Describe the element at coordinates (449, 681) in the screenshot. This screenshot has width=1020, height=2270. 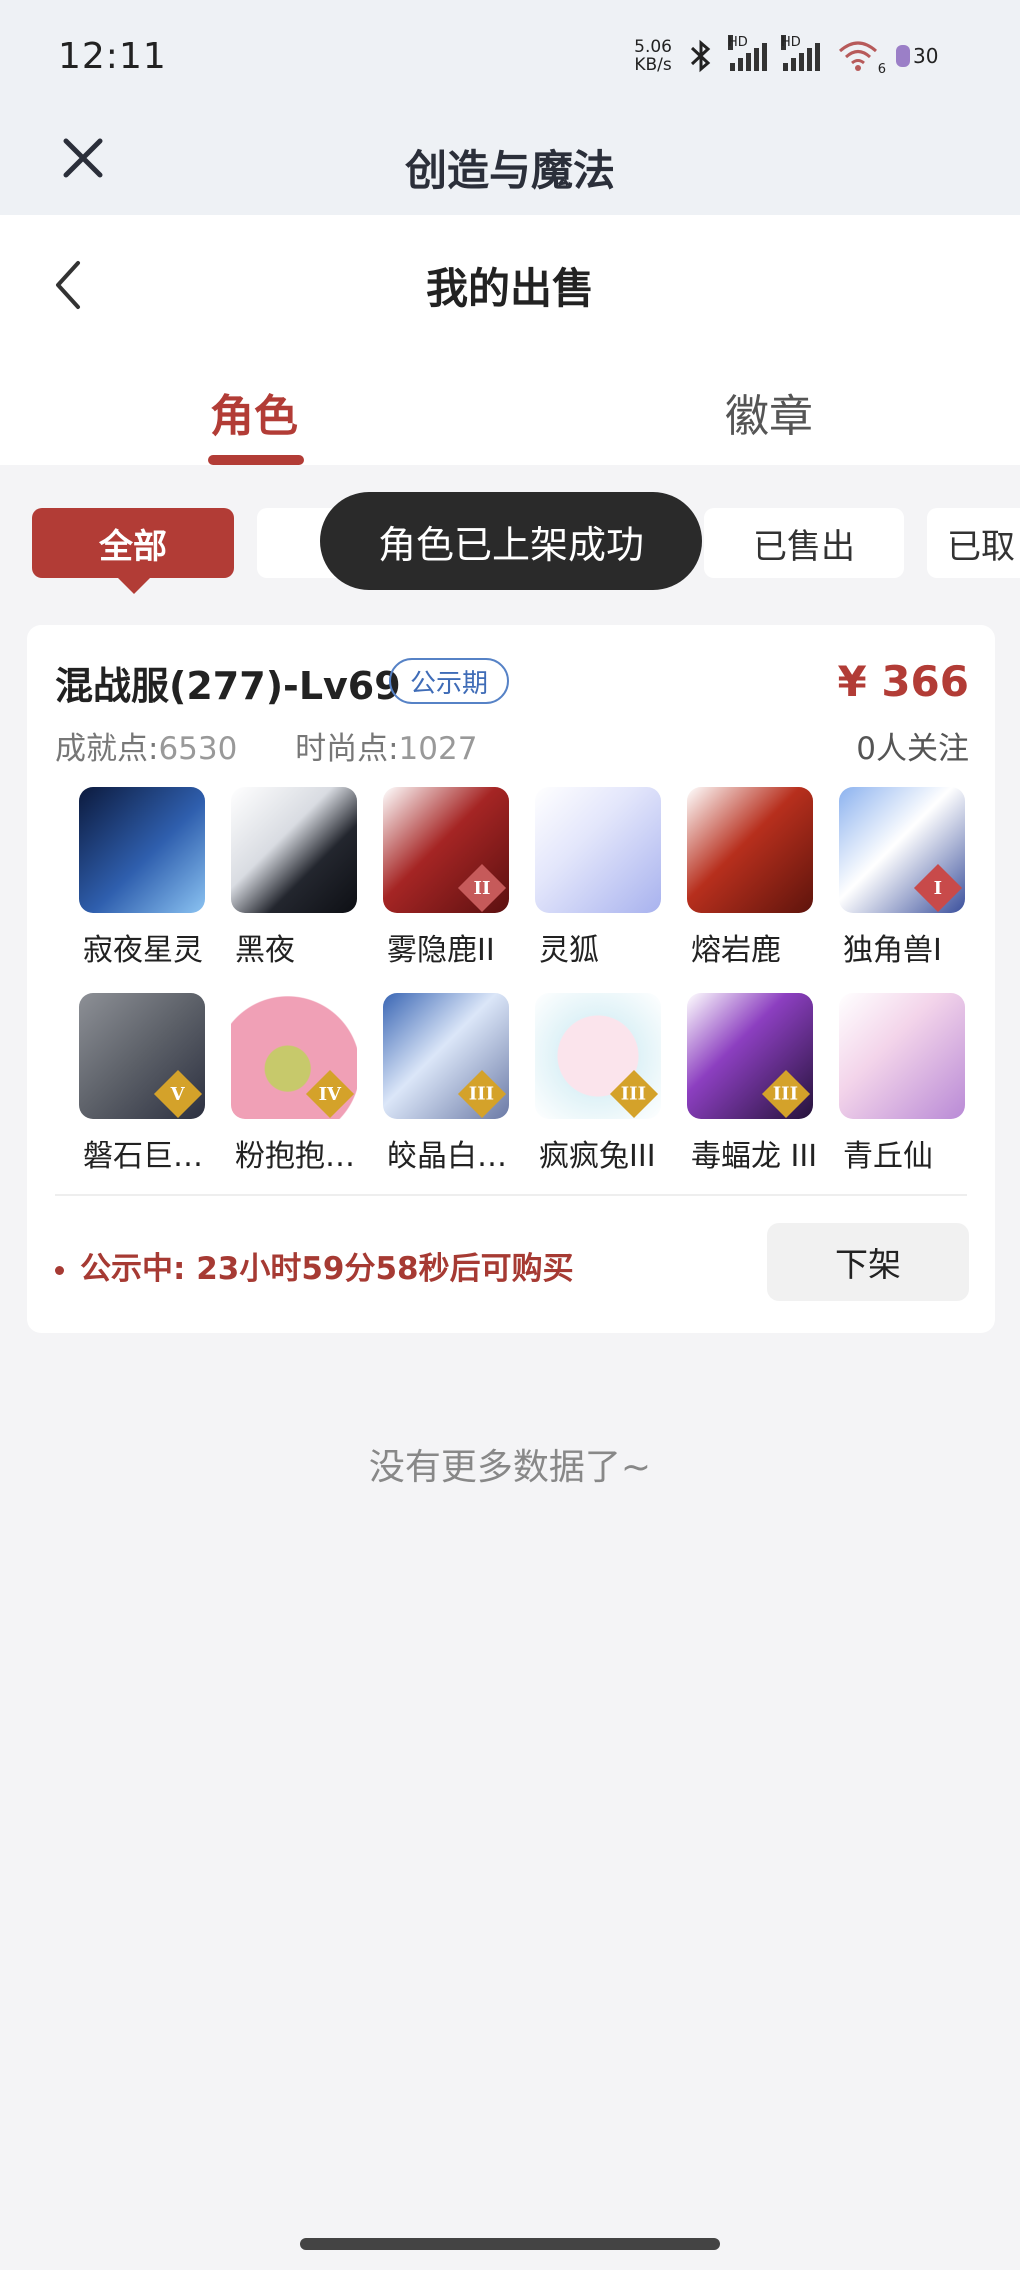
I see `status-badge: 公示期` at that location.